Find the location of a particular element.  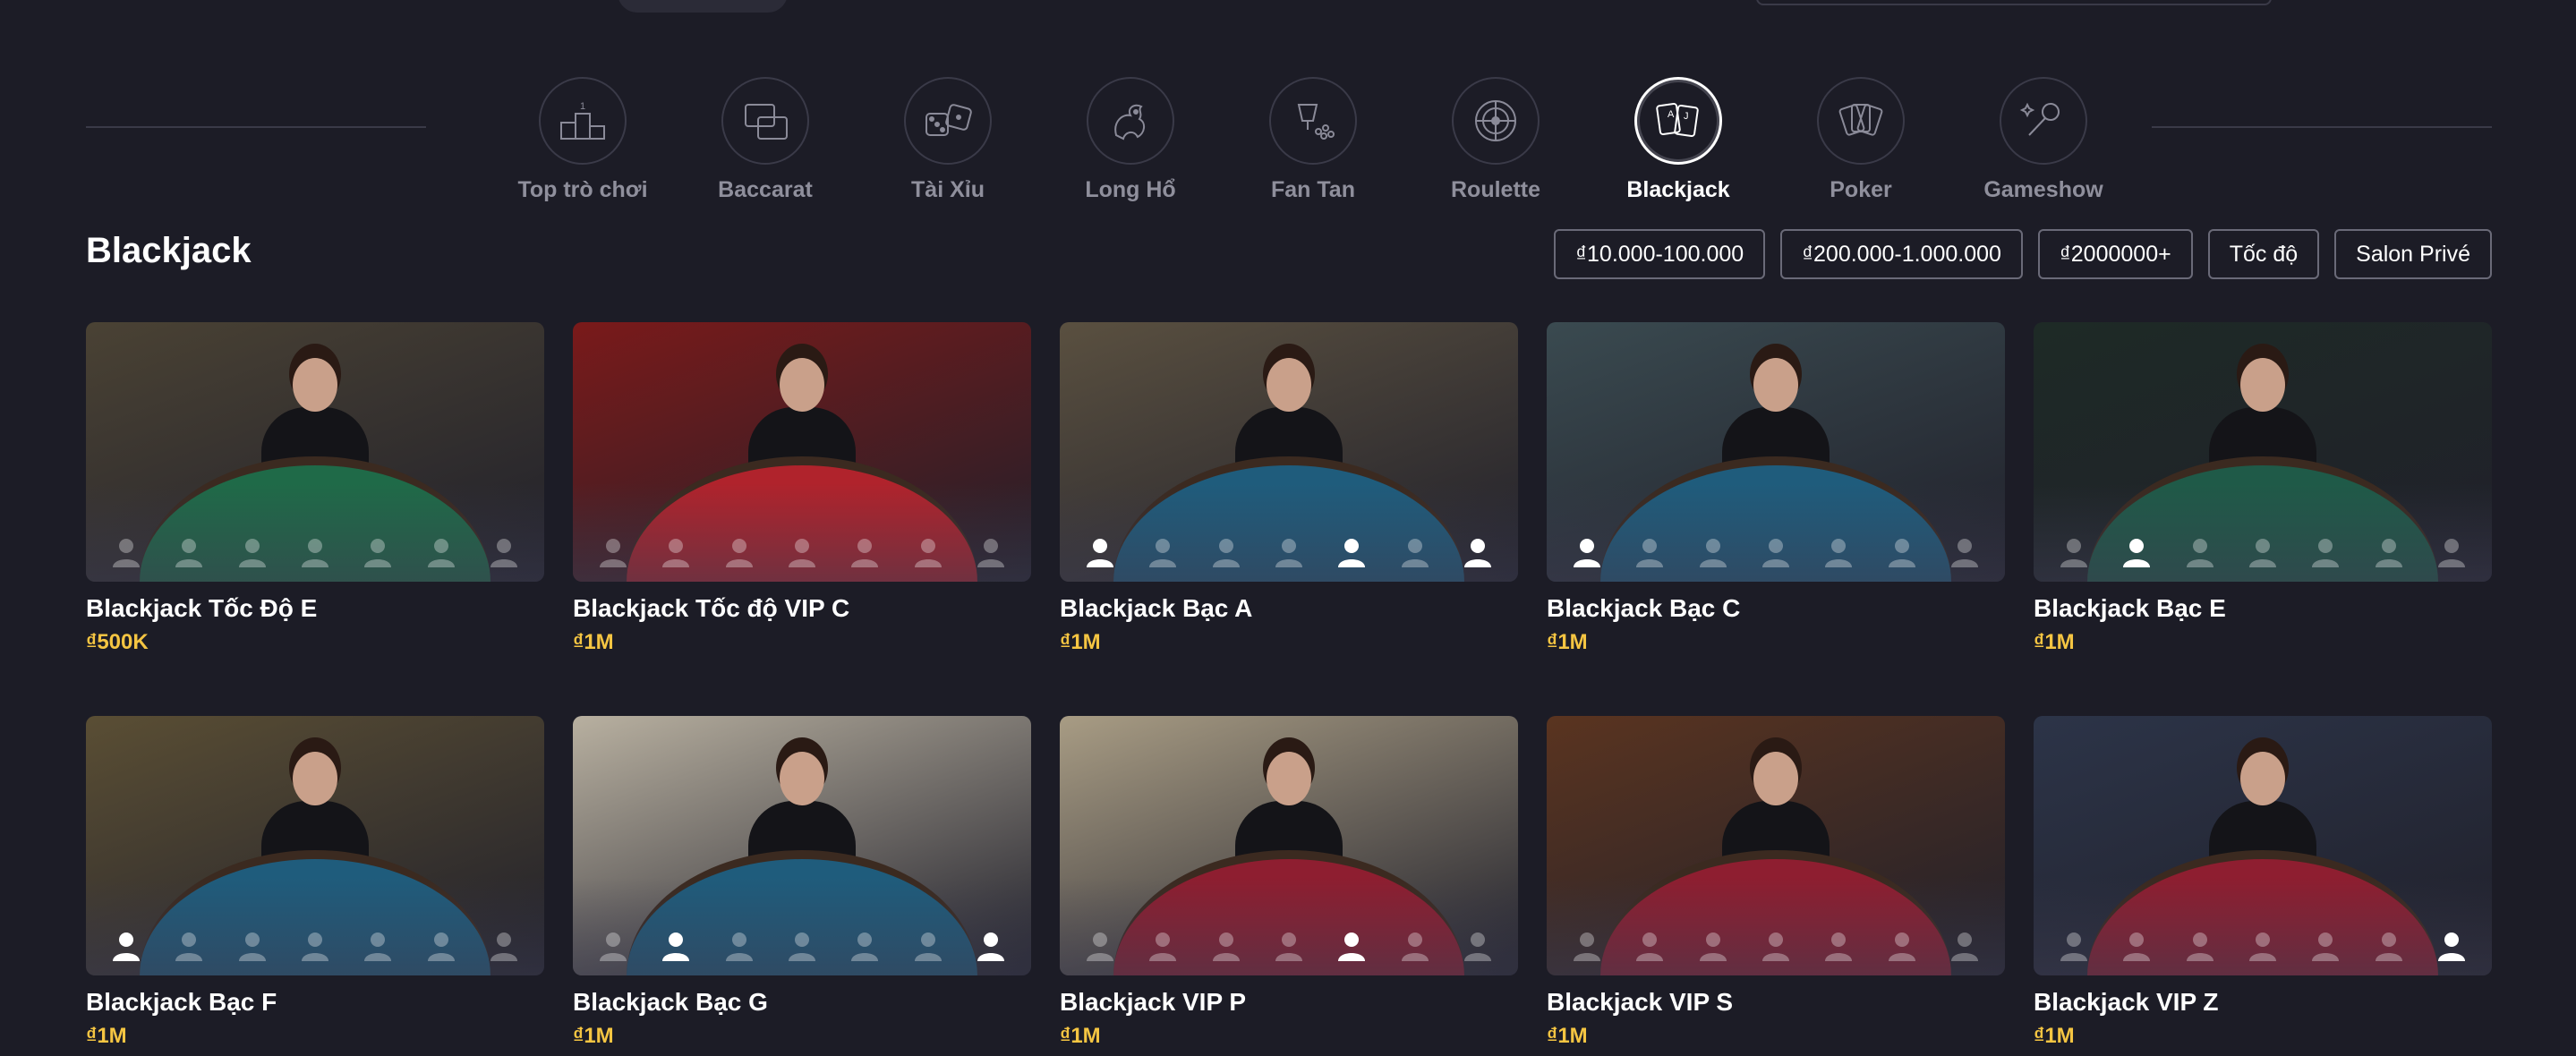

game-card: Blackjack VIP P ₫1M is located at coordinates (1289, 882).